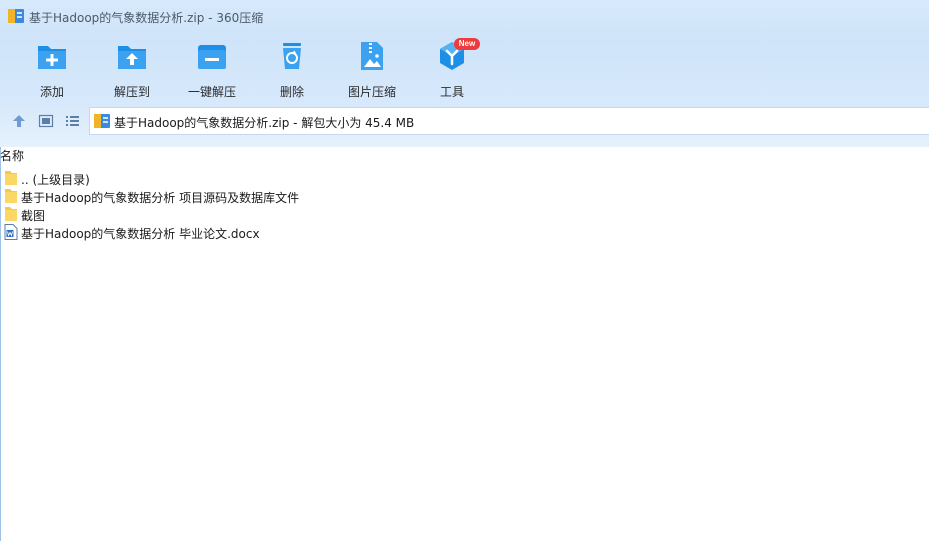 The image size is (929, 541). I want to click on toolbar: 添加 解压到 一键解压 删除 图片压缩 New 工具, so click(464, 67).